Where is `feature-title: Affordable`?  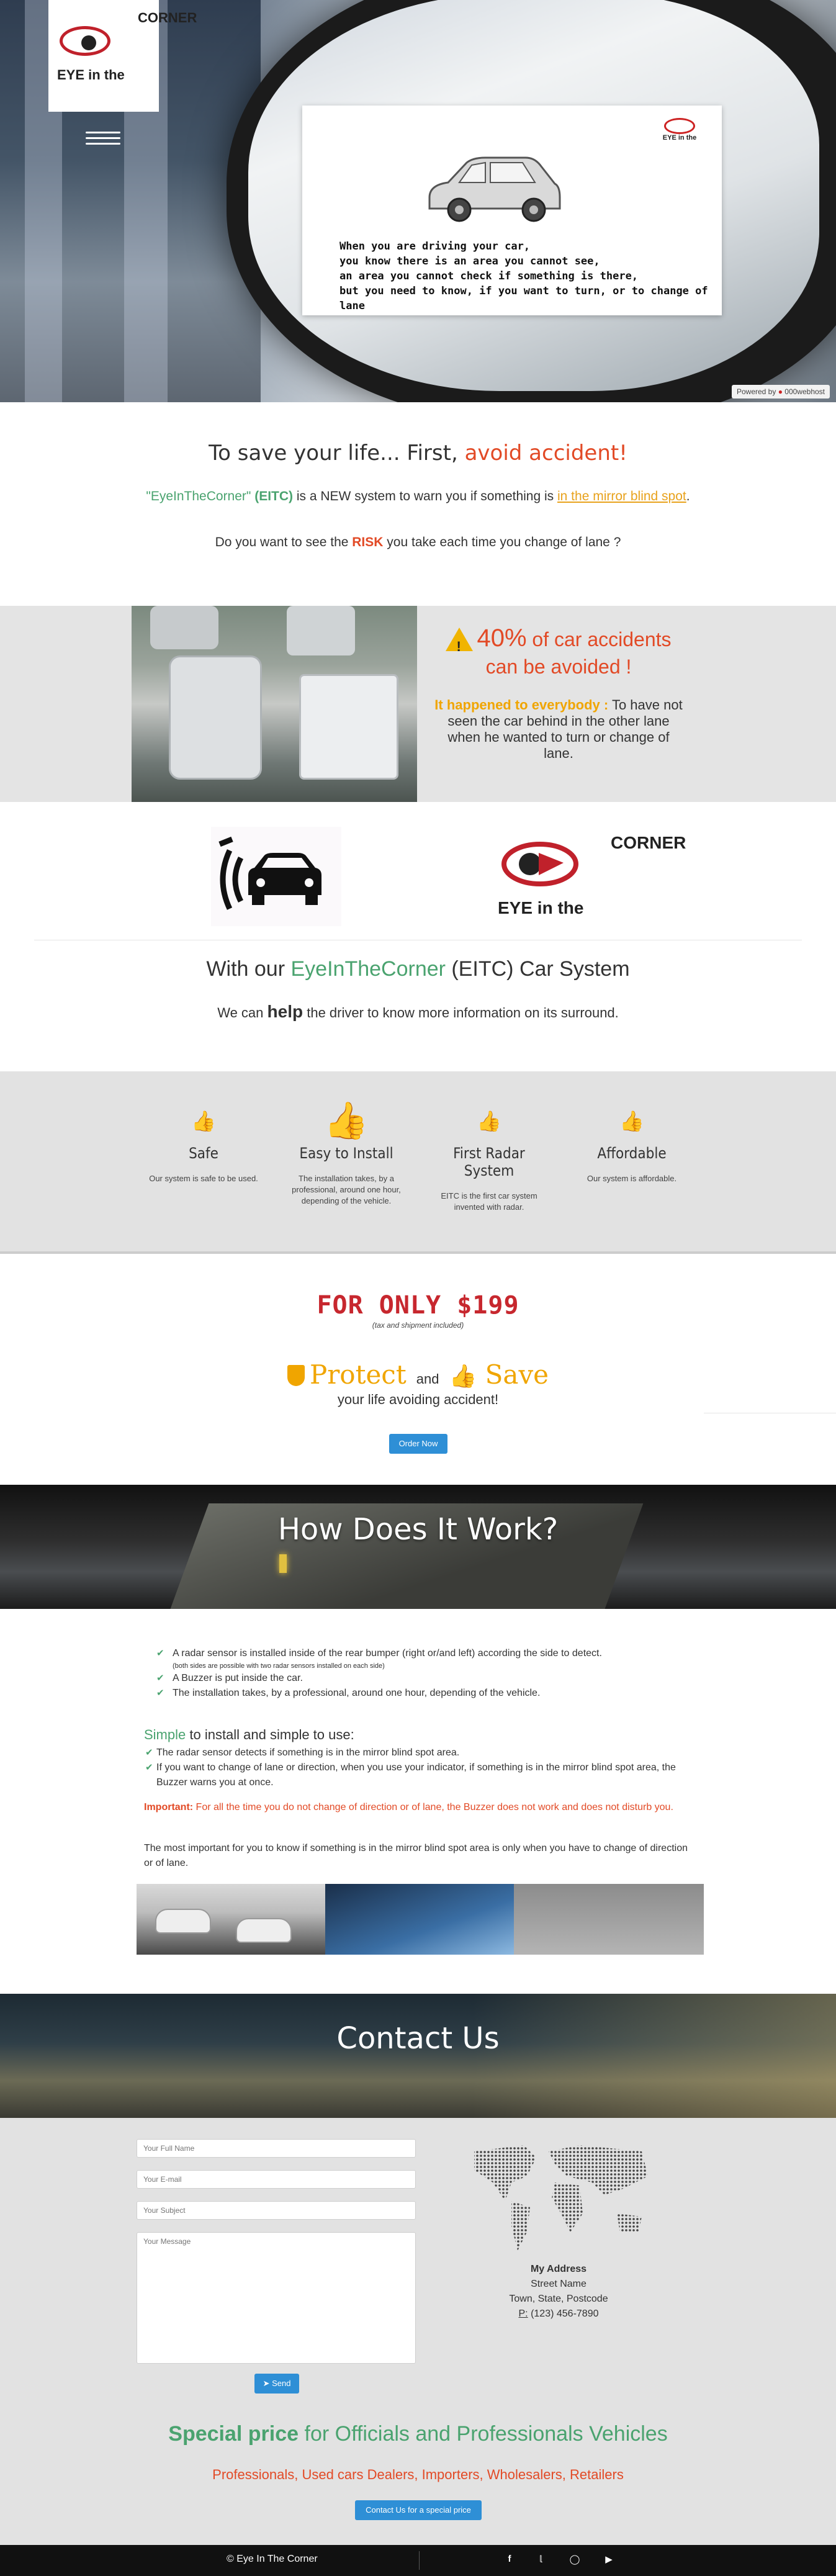
feature-title: Affordable is located at coordinates (632, 1153).